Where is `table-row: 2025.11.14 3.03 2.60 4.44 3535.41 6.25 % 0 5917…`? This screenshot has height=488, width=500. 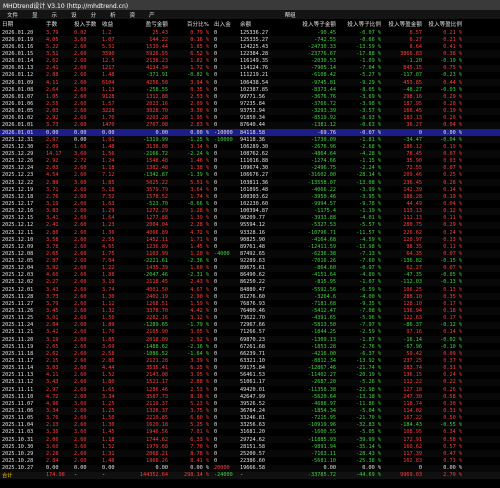 table-row: 2025.11.14 3.03 2.60 4.44 3535.41 6.25 % 0 5917… is located at coordinates (250, 368).